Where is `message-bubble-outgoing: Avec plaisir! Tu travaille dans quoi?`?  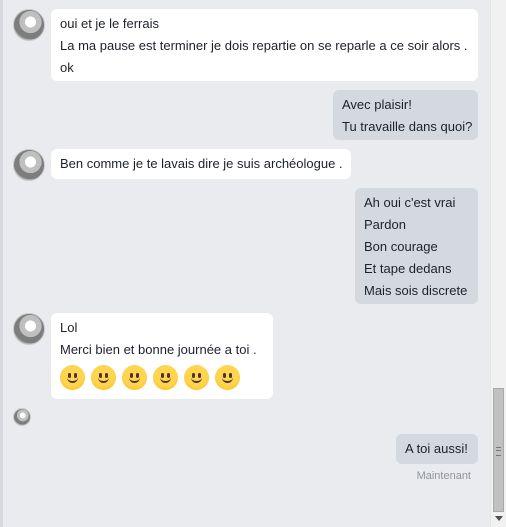
message-bubble-outgoing: Avec plaisir! Tu travaille dans quoi? is located at coordinates (405, 115).